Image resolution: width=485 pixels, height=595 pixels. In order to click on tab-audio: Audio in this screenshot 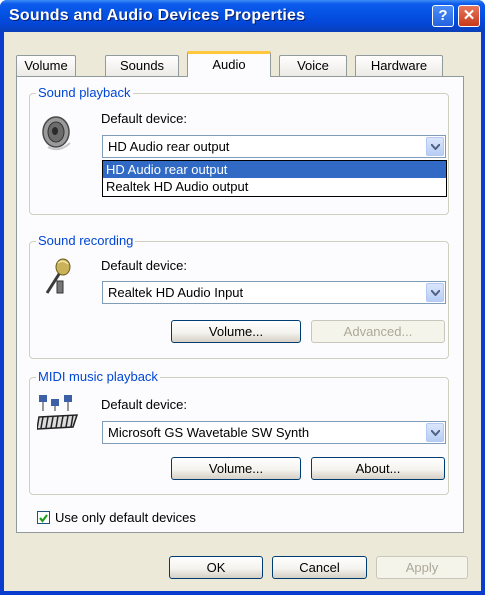, I will do `click(229, 64)`.